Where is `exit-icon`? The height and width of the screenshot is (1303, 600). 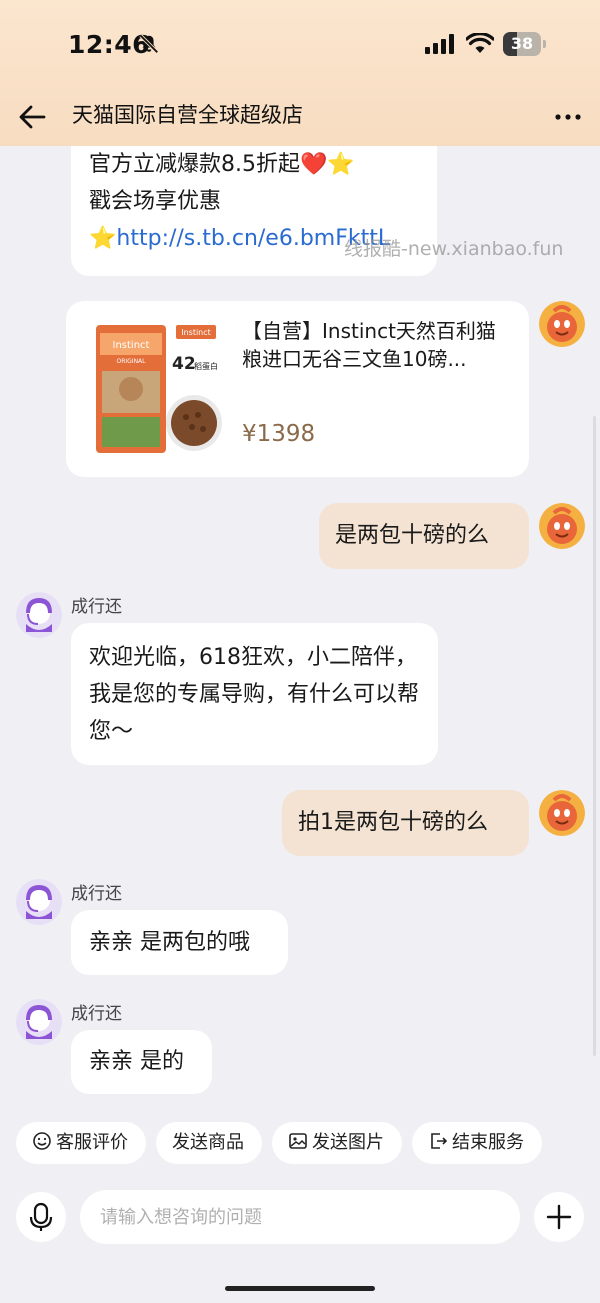 exit-icon is located at coordinates (439, 1141).